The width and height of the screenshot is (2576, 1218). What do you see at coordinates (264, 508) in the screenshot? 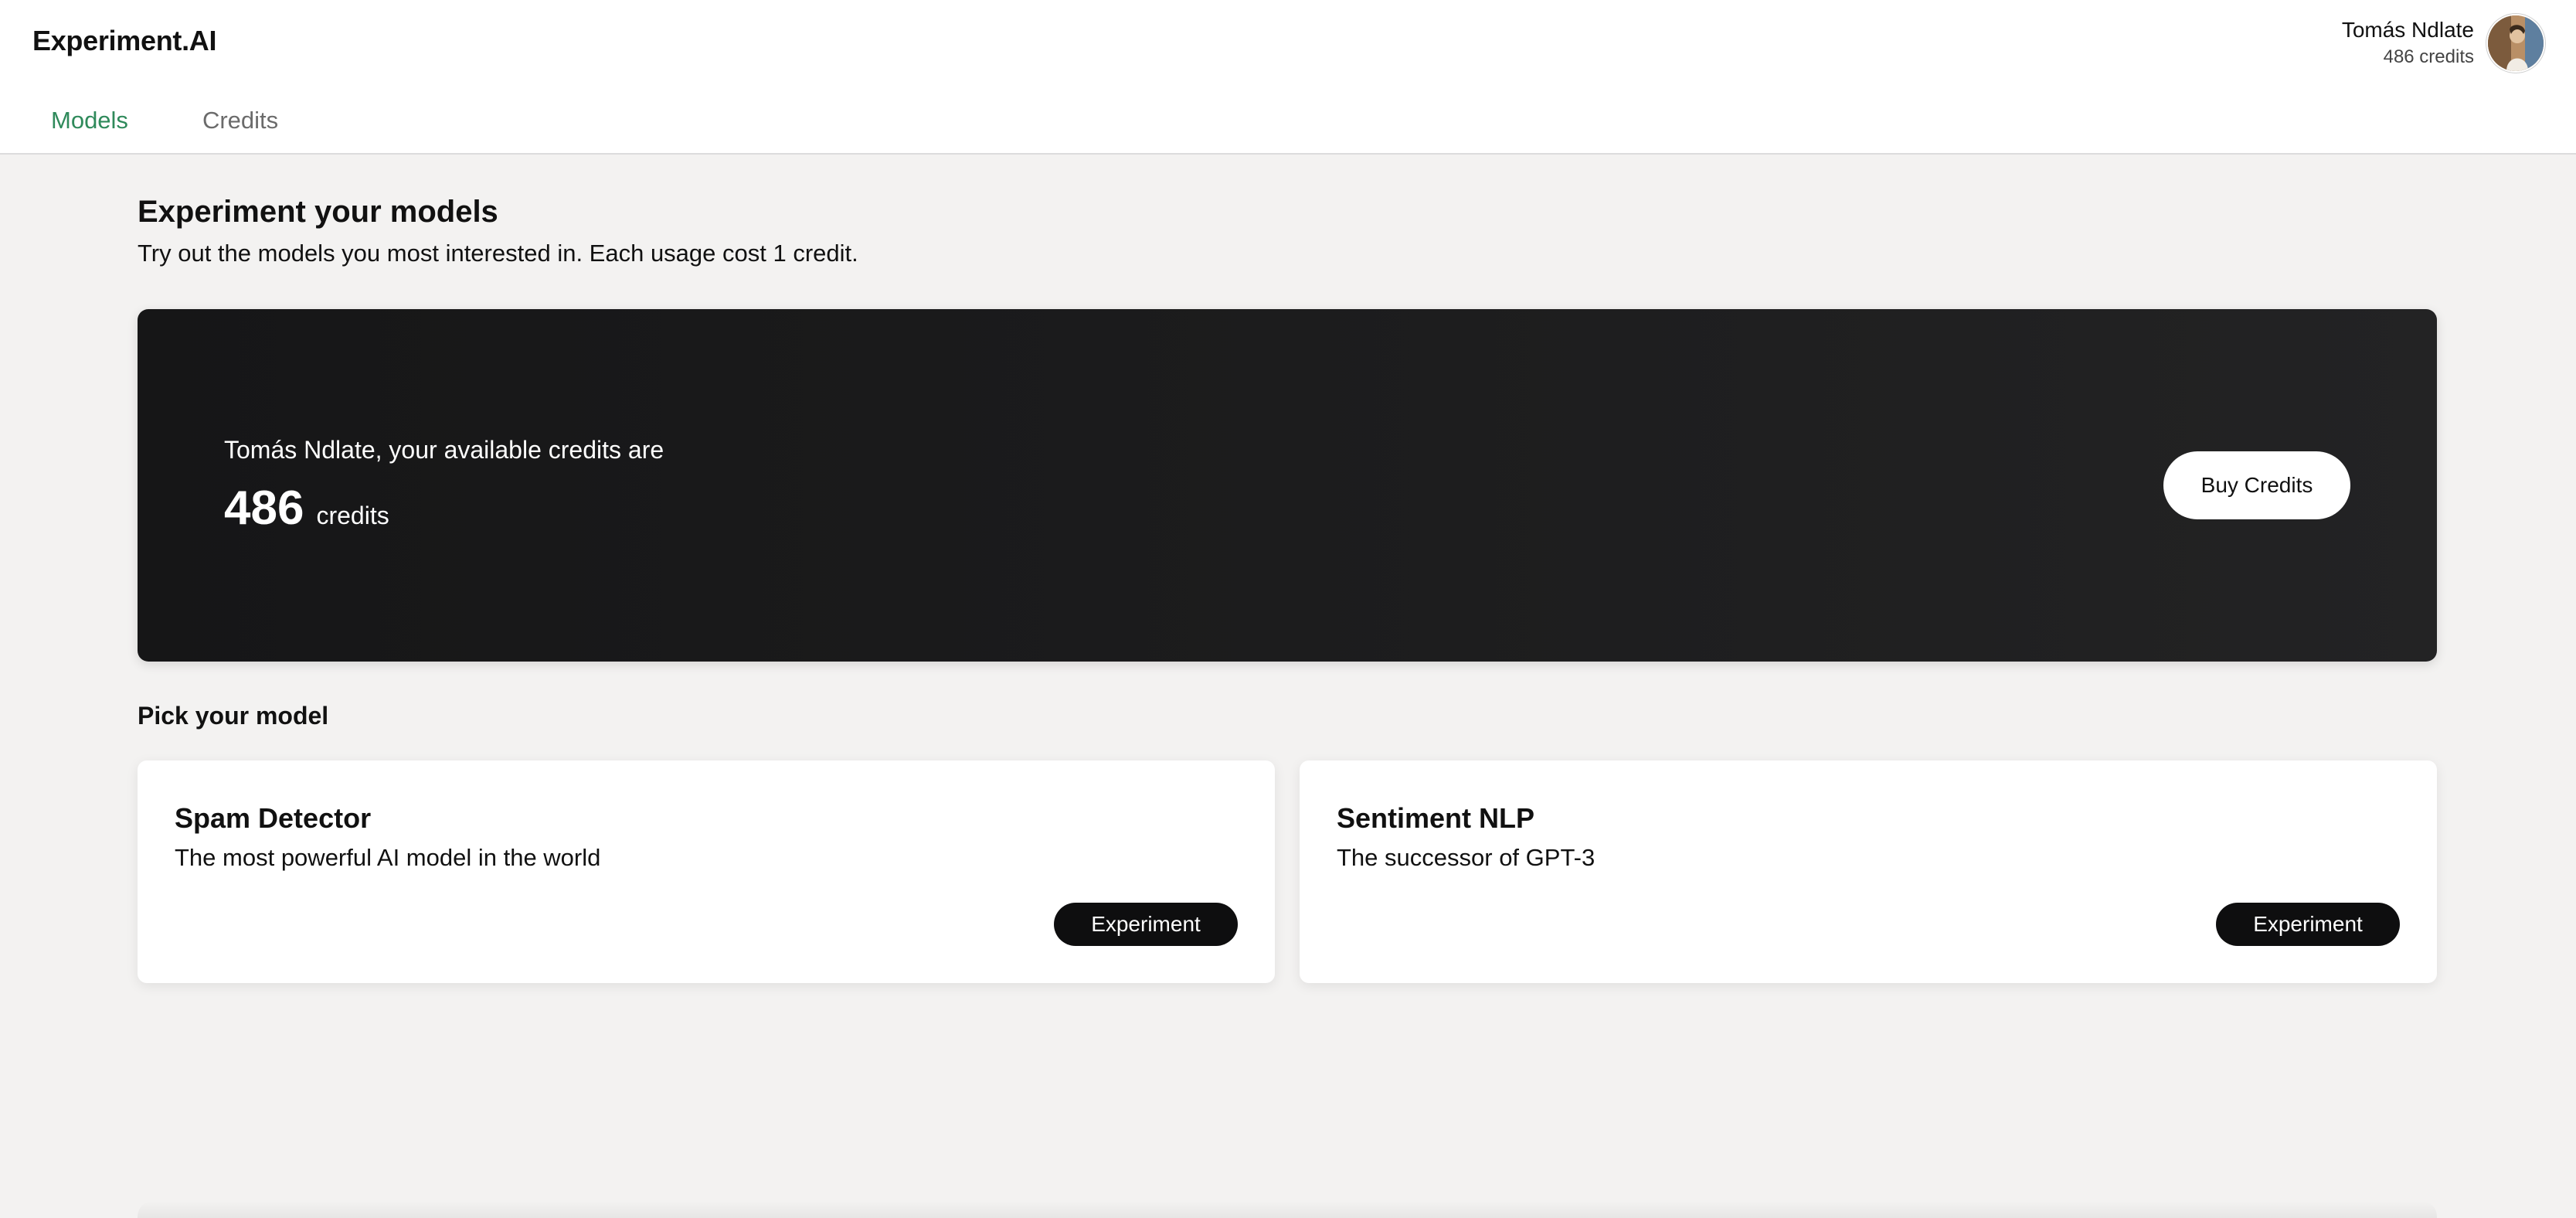
I see `credits-amount: 486` at bounding box center [264, 508].